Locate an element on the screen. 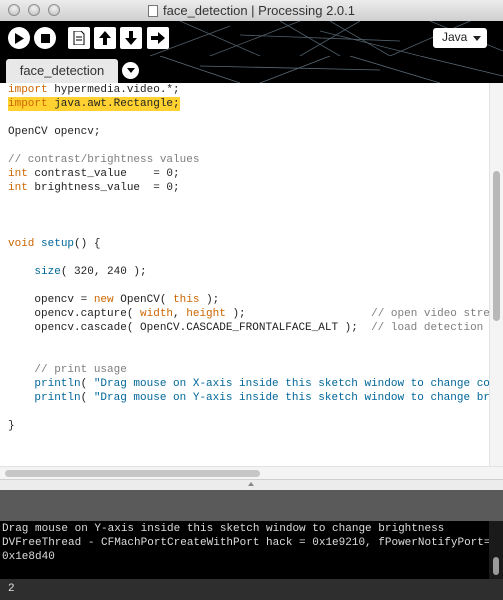  code-line: void setup() { is located at coordinates (54, 244).